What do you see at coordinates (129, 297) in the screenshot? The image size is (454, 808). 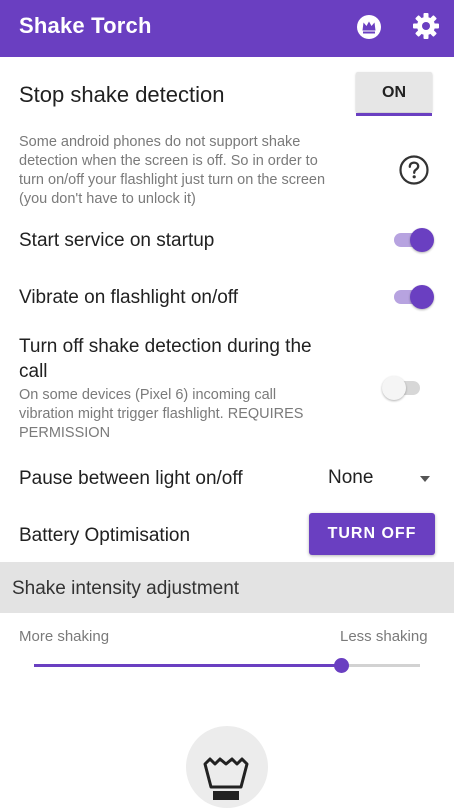 I see `vibrate-label: Vibrate on flashlight on/off` at bounding box center [129, 297].